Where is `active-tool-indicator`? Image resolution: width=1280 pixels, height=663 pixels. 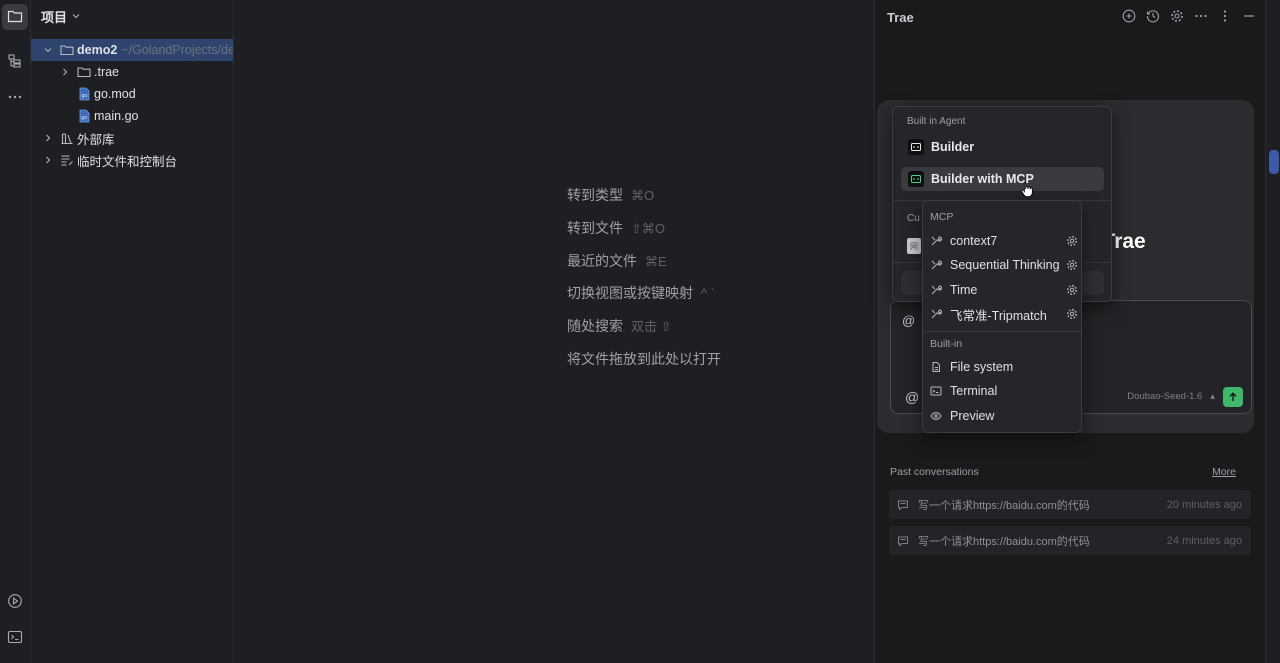 active-tool-indicator is located at coordinates (1274, 162).